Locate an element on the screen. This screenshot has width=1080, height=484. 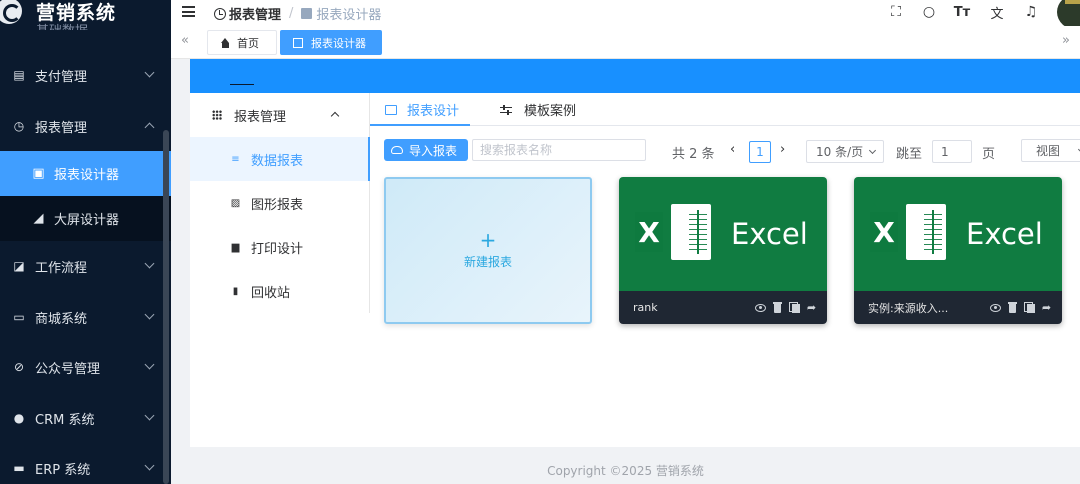
excel-x-icon: X is located at coordinates (649, 232).